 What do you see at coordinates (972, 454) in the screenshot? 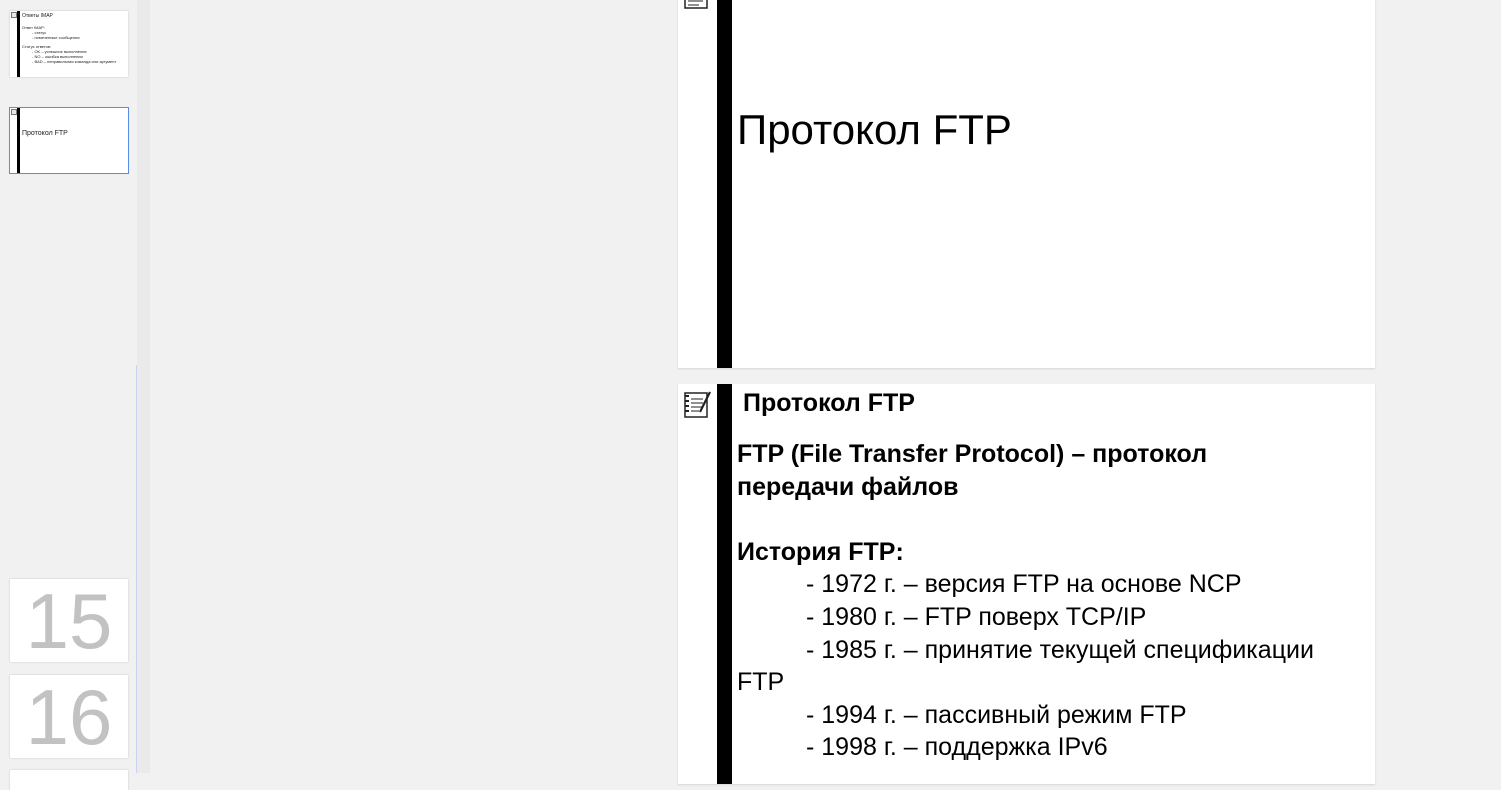
I see `definition-line: FTP (File Transfer Protocol) – протокол` at bounding box center [972, 454].